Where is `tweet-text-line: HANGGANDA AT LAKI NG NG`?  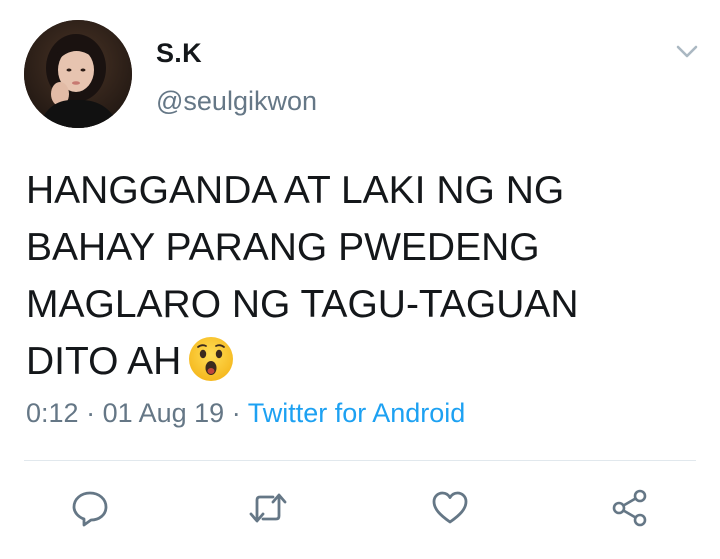 tweet-text-line: HANGGANDA AT LAKI NG NG is located at coordinates (295, 190).